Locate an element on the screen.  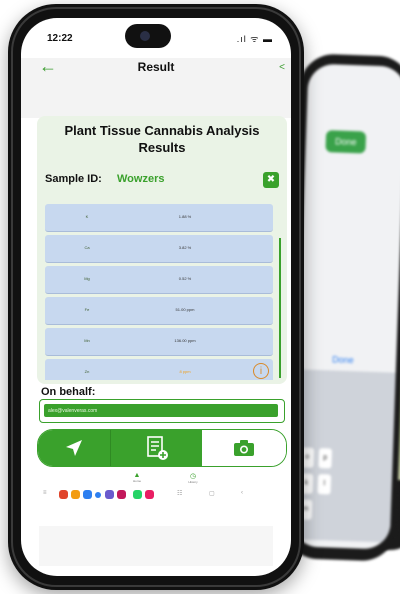
on-behalf-label: On behalf: is located at coordinates (68, 392).